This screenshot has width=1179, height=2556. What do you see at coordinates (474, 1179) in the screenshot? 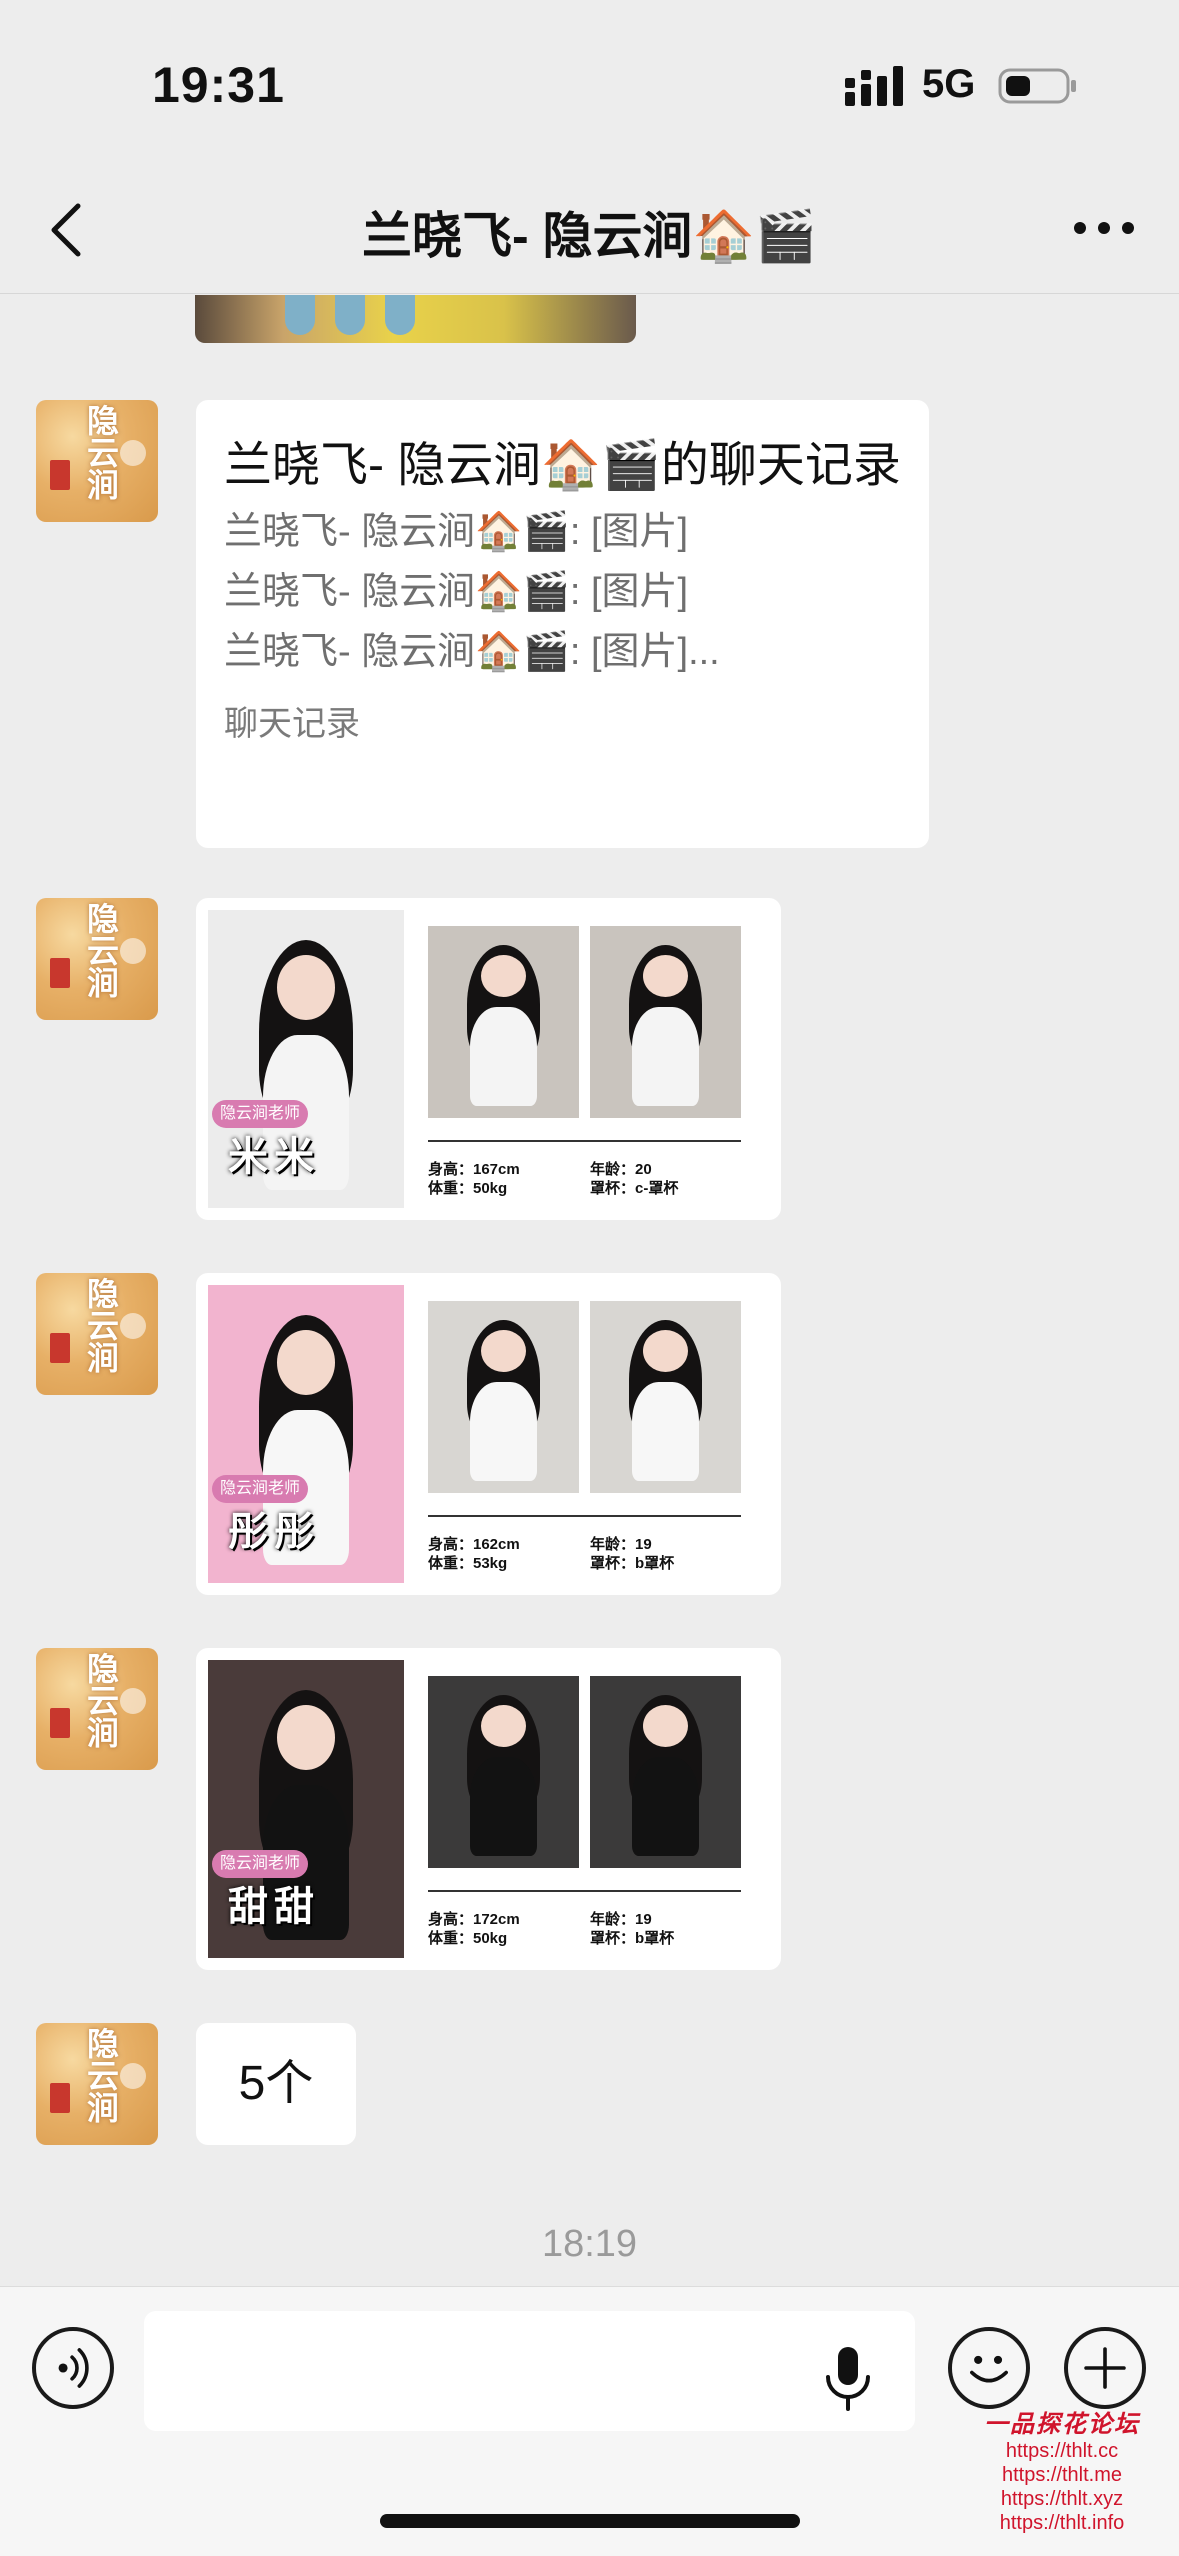
I see `profile-stats-left: 身高：167cm 体重：50kg` at bounding box center [474, 1179].